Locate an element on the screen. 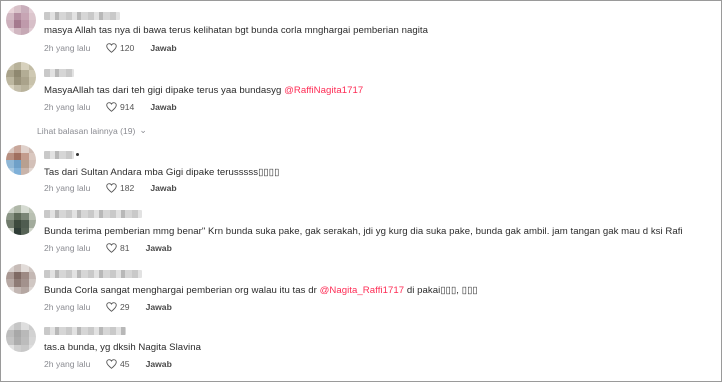 This screenshot has height=382, width=722. like-button: 81 is located at coordinates (126, 248).